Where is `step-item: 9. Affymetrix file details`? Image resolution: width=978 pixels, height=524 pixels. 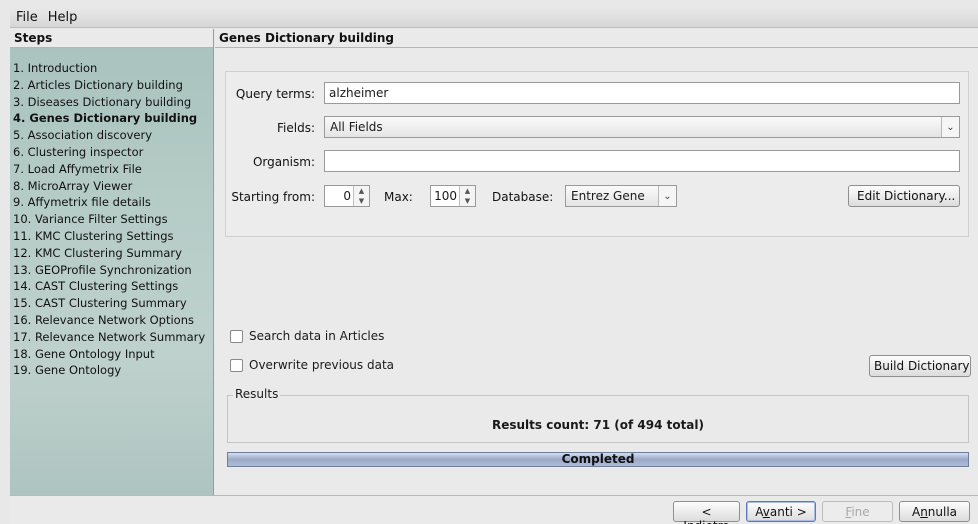
step-item: 9. Affymetrix file details is located at coordinates (113, 202).